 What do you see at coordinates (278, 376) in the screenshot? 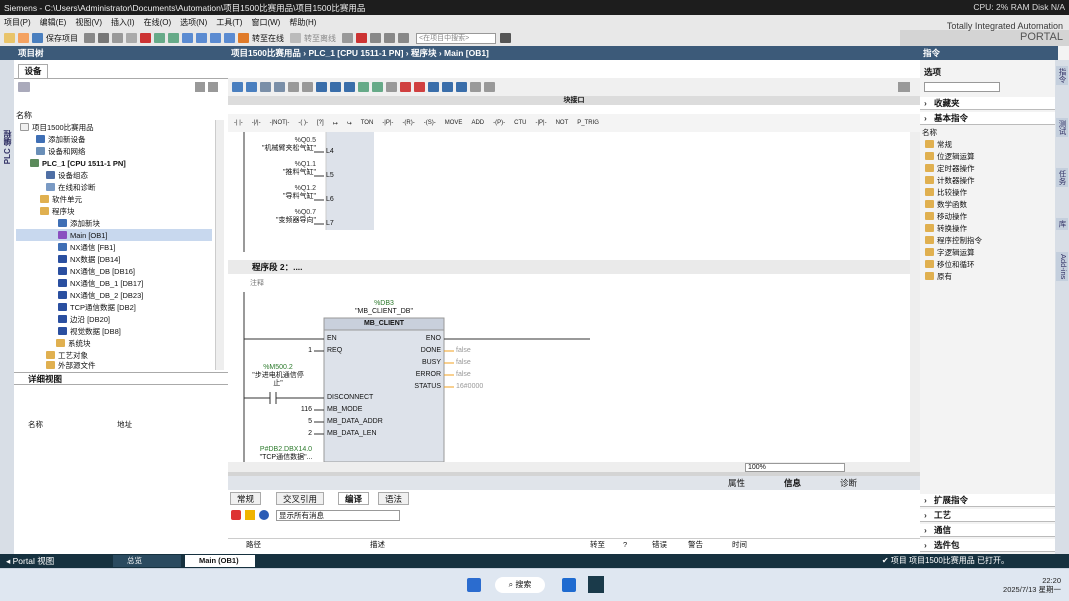
I see `contact-m500-2: %M500.2 "步进电机通信停止"` at bounding box center [278, 376].